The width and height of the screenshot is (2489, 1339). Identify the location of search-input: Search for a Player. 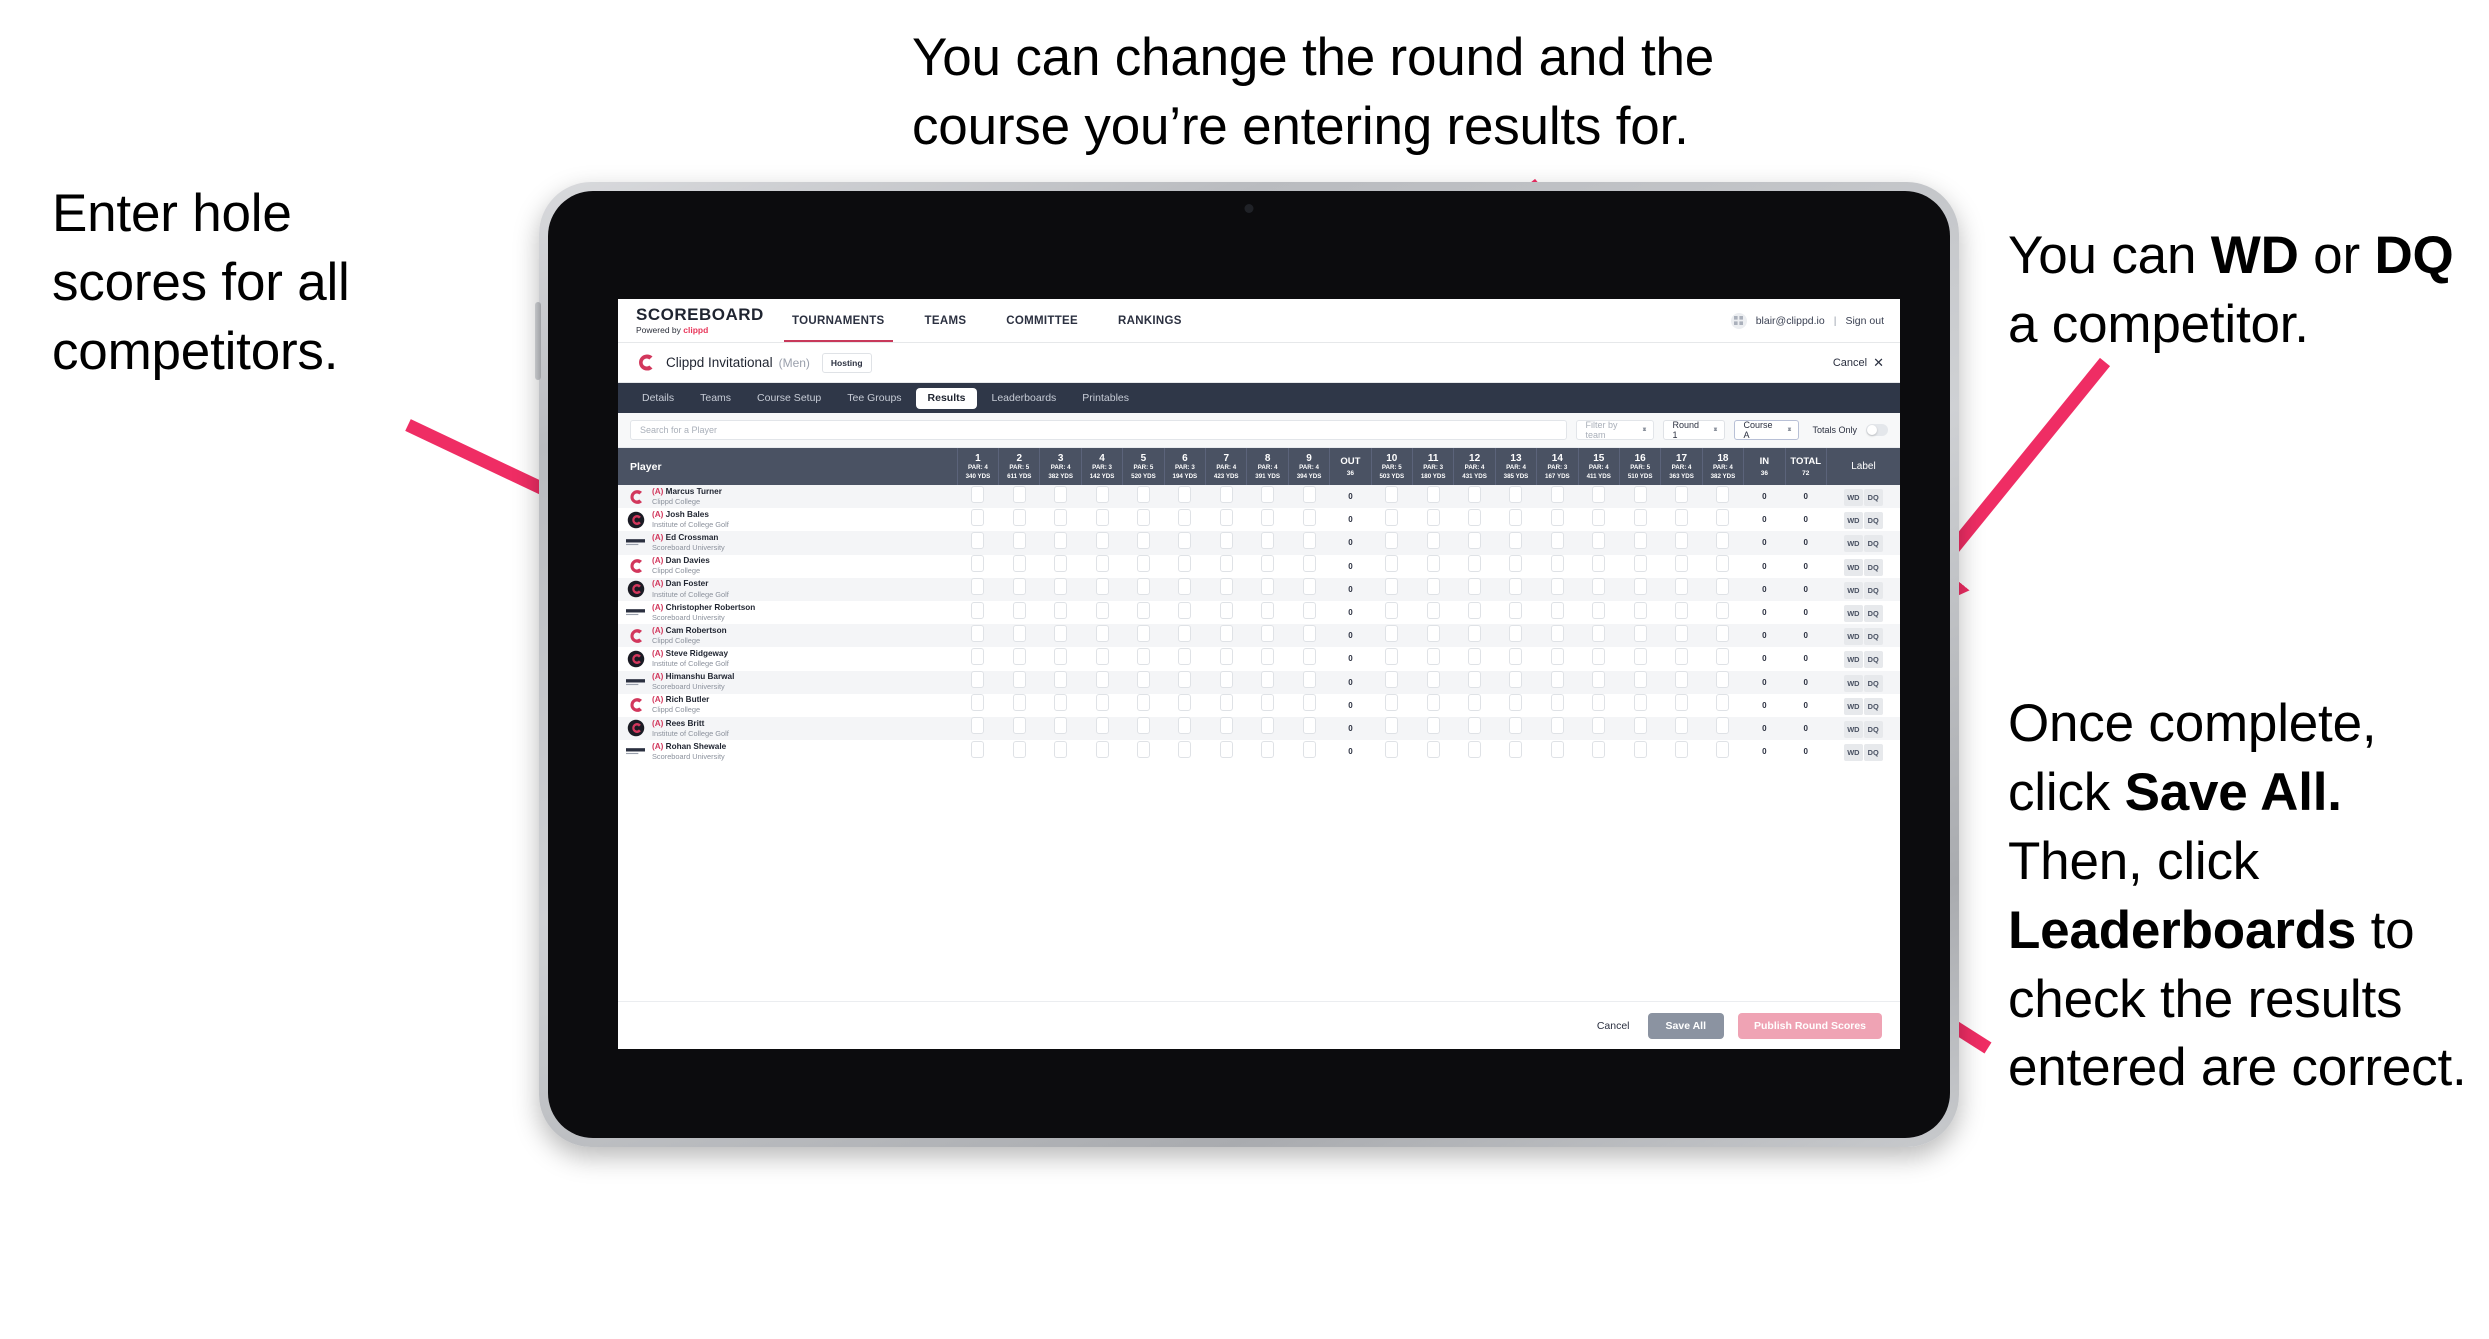
(1099, 430).